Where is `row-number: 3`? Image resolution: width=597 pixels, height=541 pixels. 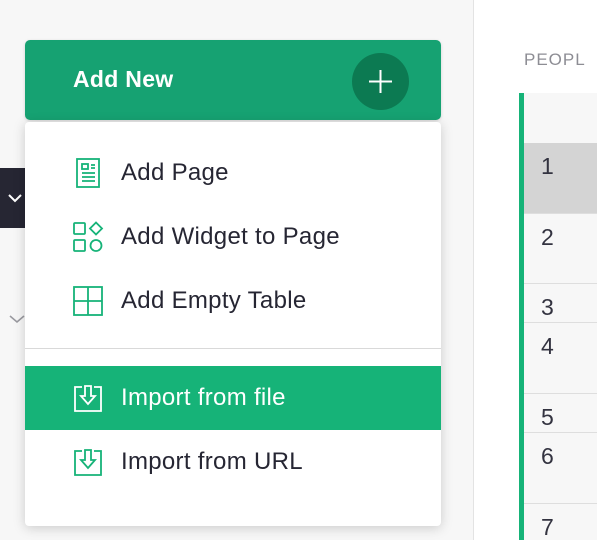
row-number: 3 is located at coordinates (547, 307).